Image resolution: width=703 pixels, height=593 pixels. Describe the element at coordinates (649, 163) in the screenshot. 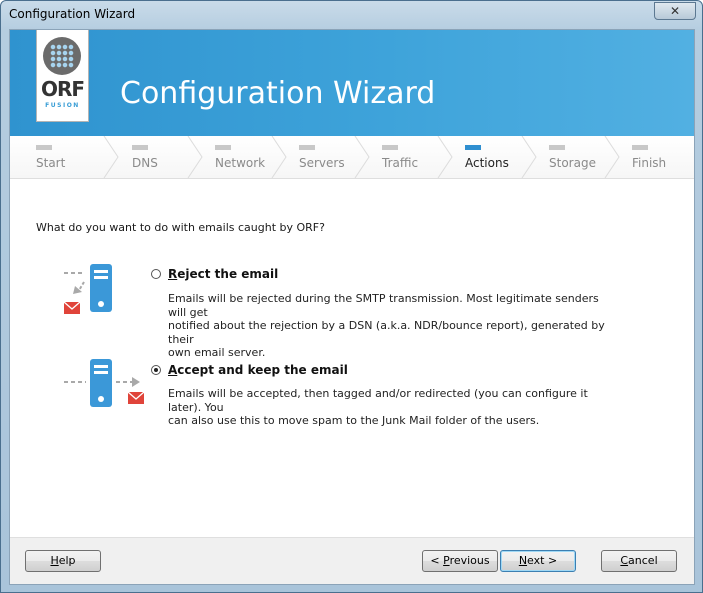

I see `step-label: Finish` at that location.